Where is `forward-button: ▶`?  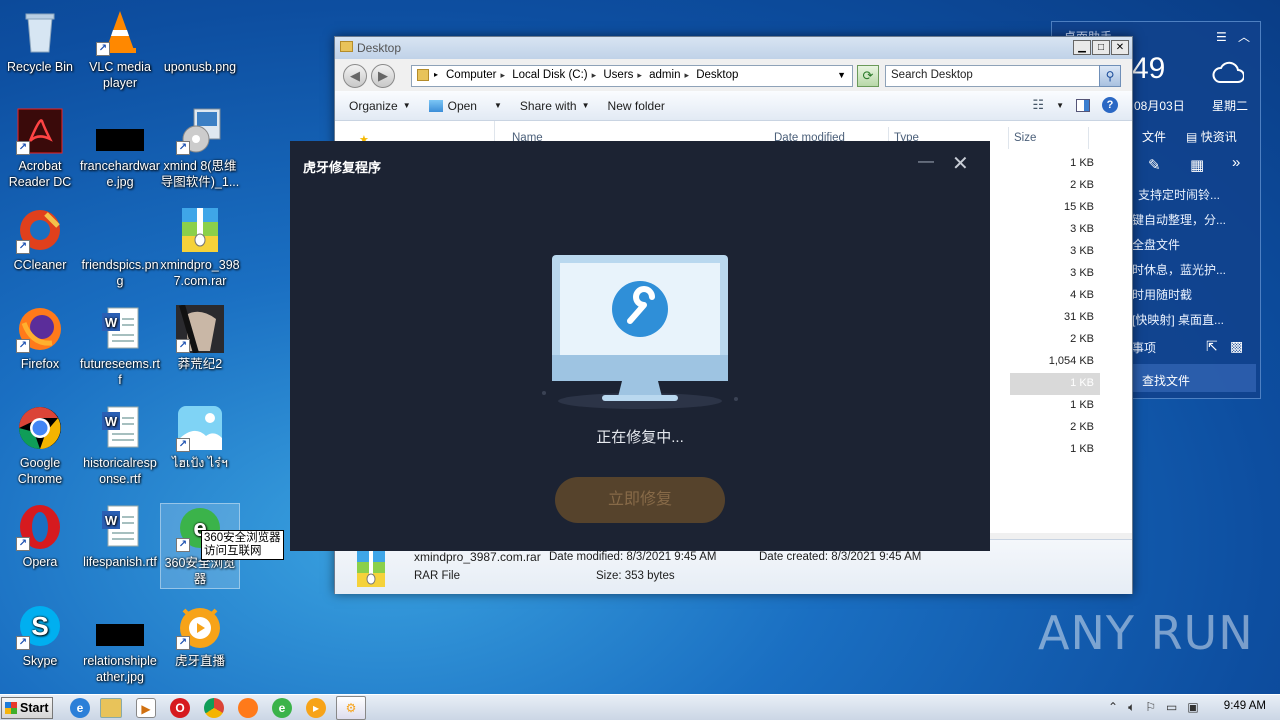
forward-button: ▶ is located at coordinates (383, 76).